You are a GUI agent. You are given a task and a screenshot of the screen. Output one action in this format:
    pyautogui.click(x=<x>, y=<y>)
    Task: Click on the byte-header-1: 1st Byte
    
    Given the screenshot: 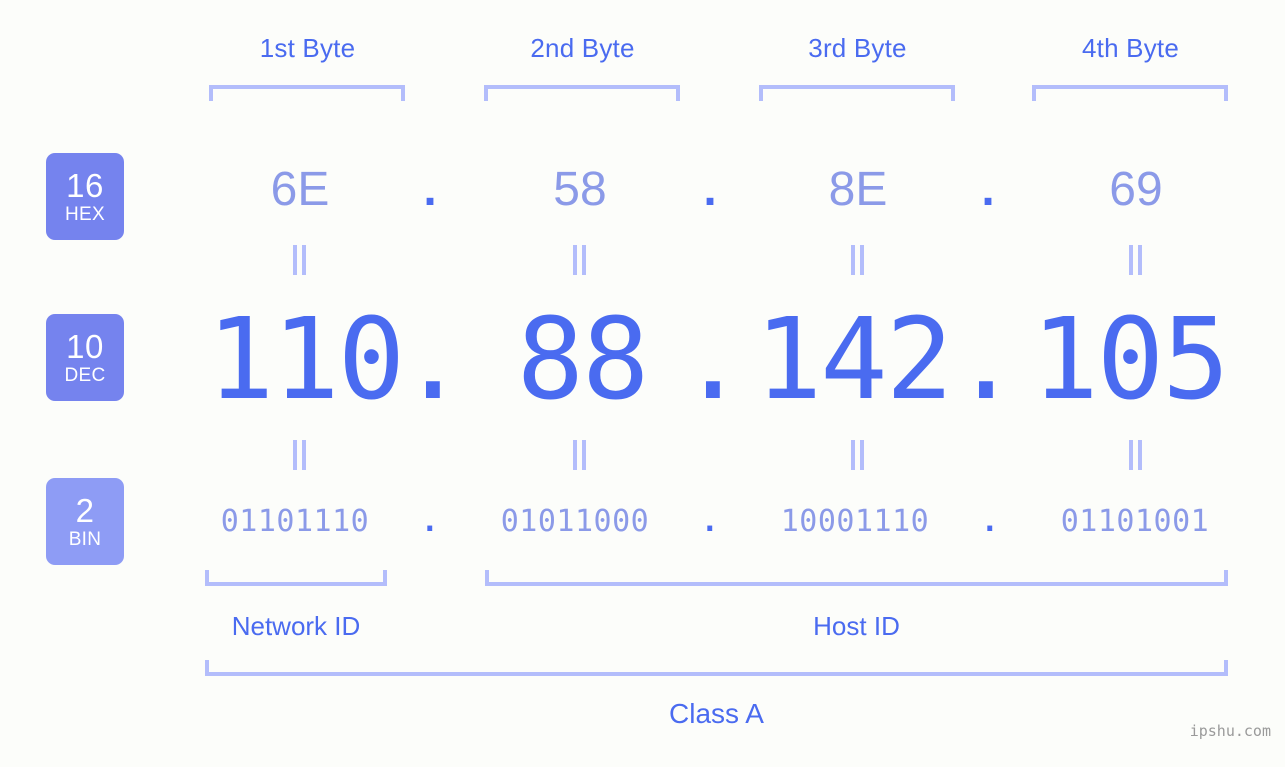 What is the action you would take?
    pyautogui.click(x=307, y=48)
    